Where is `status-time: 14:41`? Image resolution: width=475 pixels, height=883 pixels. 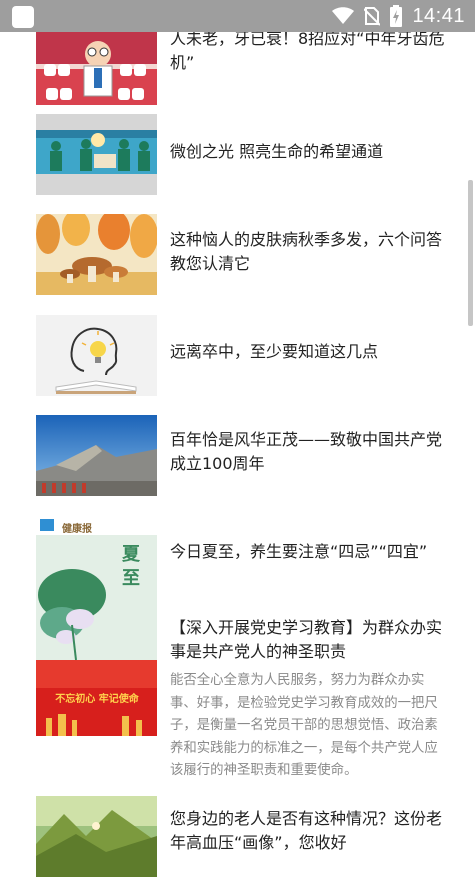 status-time: 14:41 is located at coordinates (438, 15).